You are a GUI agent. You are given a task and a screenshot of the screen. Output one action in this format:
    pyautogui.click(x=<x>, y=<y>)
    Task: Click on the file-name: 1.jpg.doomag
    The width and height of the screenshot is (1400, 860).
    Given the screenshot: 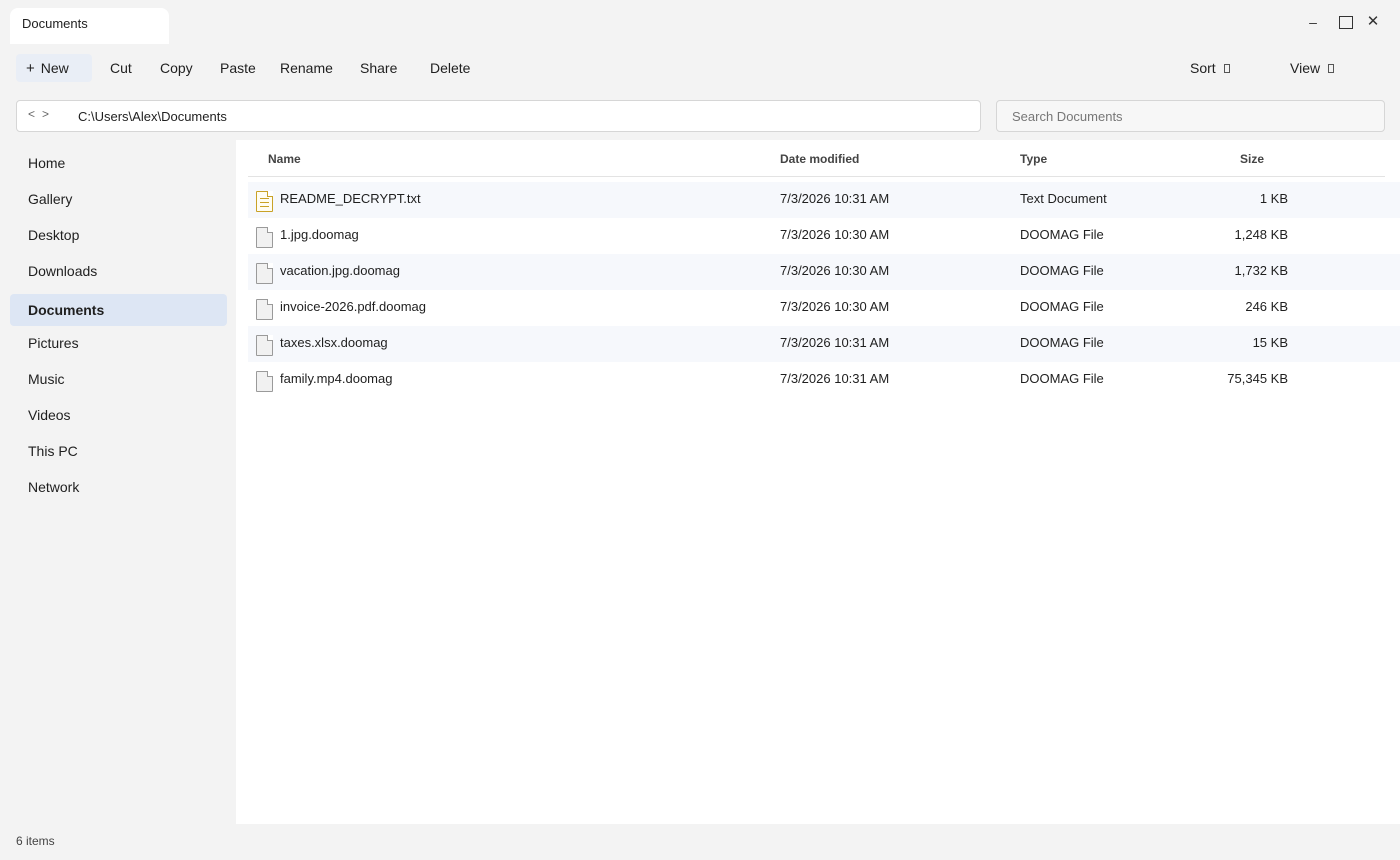 What is the action you would take?
    pyautogui.click(x=319, y=234)
    